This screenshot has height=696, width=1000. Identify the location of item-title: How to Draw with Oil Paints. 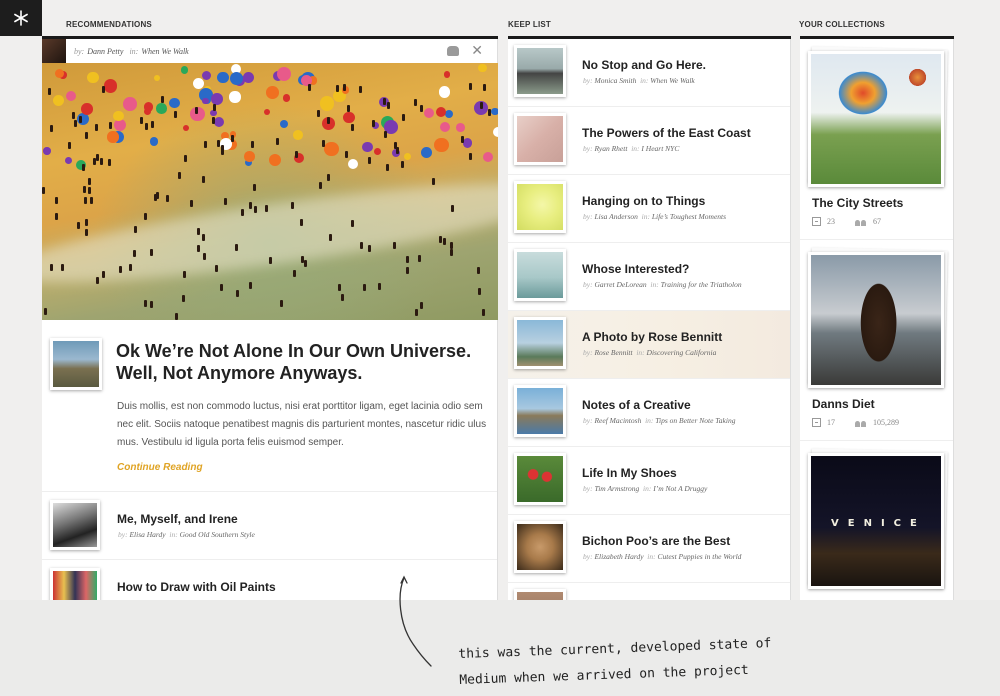
(196, 587).